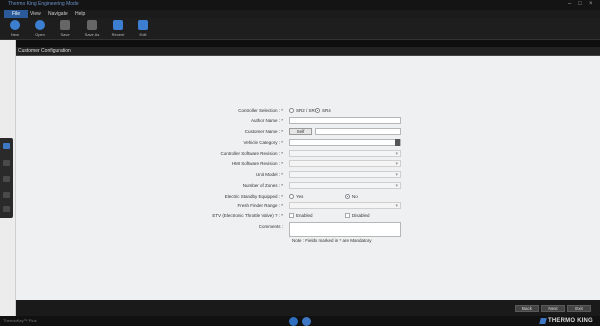 The height and width of the screenshot is (326, 600). I want to click on recent-icon, so click(118, 25).